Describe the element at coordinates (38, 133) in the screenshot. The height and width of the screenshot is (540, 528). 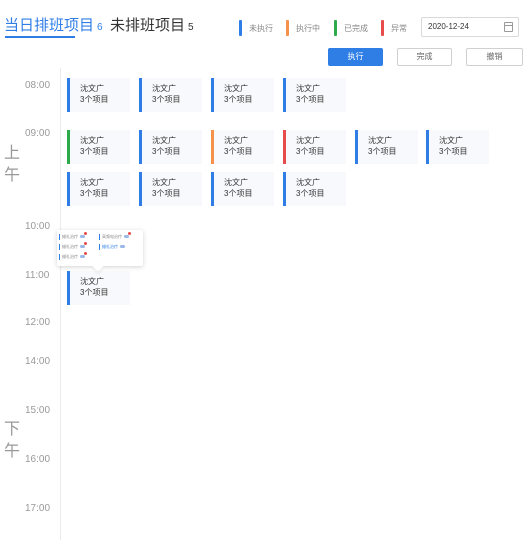
I see `time-label: 09:00` at that location.